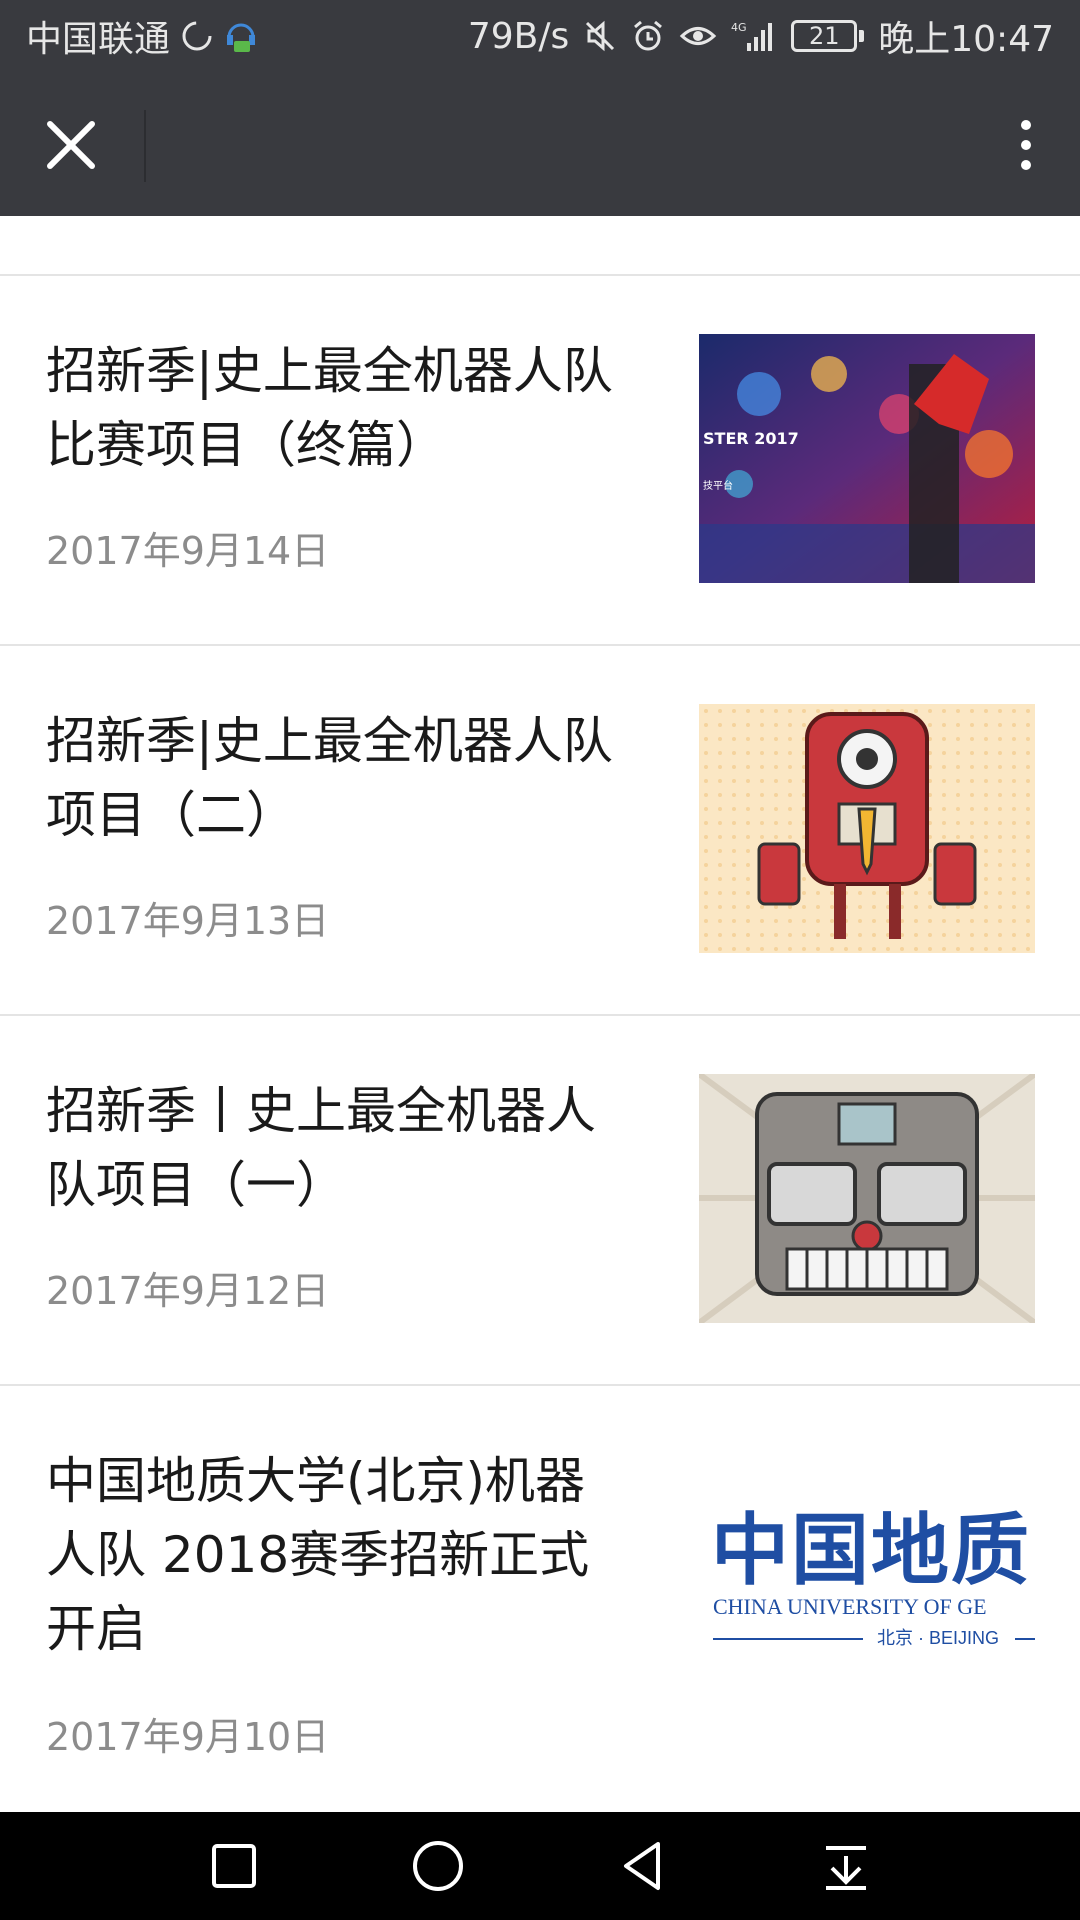 This screenshot has width=1080, height=1920. What do you see at coordinates (145, 146) in the screenshot?
I see `title-divider` at bounding box center [145, 146].